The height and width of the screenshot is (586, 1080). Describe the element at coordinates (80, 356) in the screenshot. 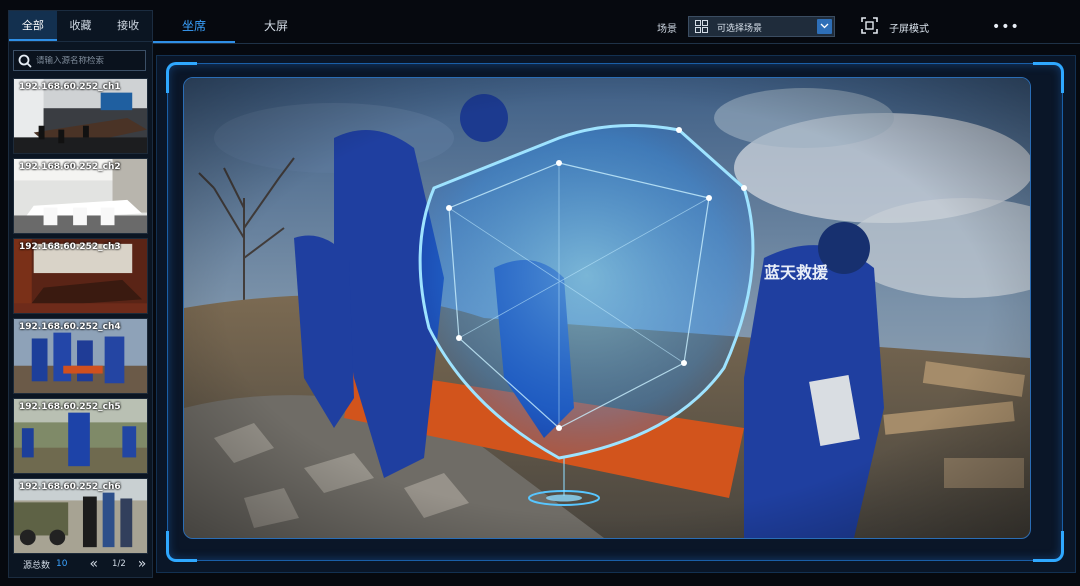

I see `source-item-ch4: 192.168.60.252_ch4` at that location.